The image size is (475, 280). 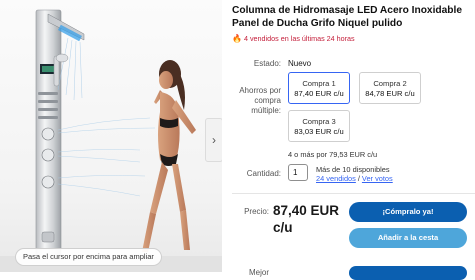 I want to click on option-price: 83,03 EUR c/u, so click(x=319, y=131).